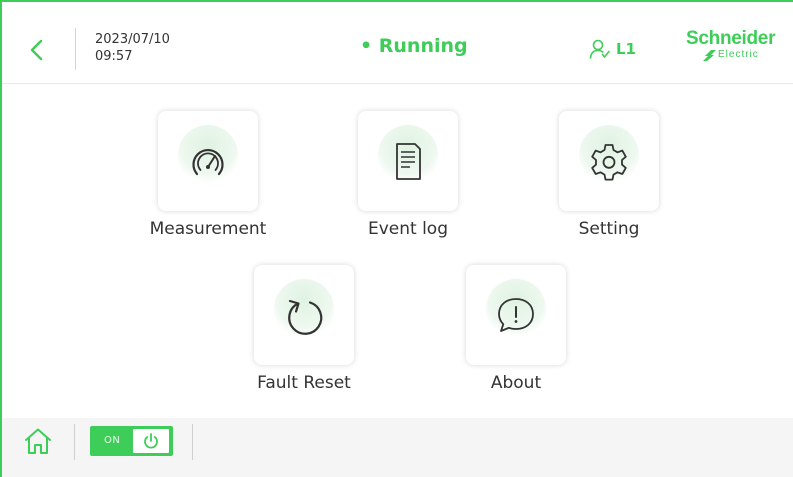 The height and width of the screenshot is (477, 793). I want to click on header-divider, so click(75, 49).